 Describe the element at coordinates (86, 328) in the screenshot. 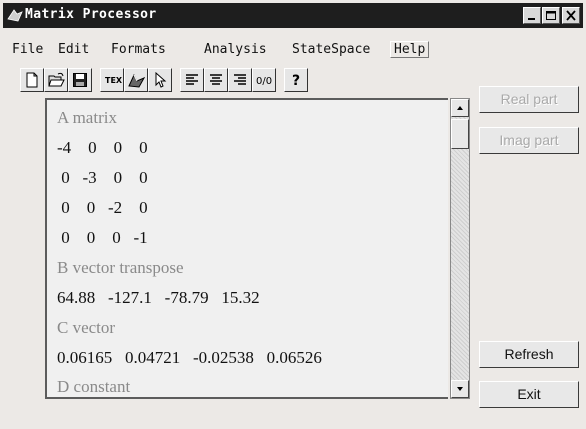

I see `matrix-line-c-heading: C vector` at that location.